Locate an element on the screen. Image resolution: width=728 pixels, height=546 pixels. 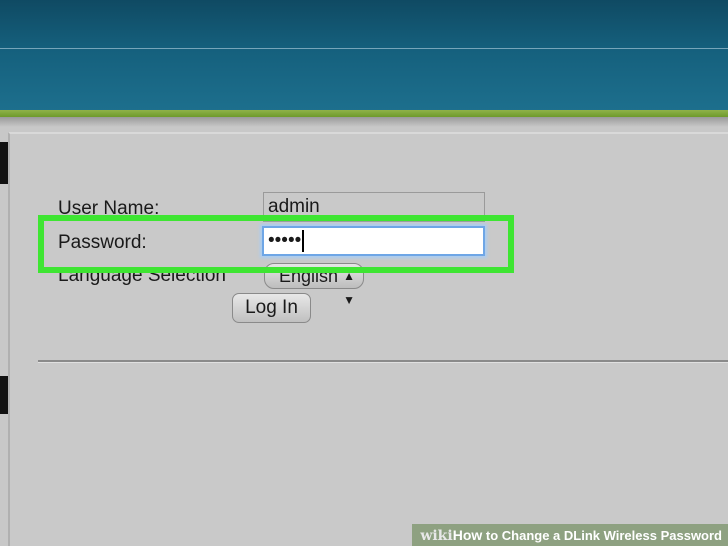
language-selected-value: English is located at coordinates (309, 276).